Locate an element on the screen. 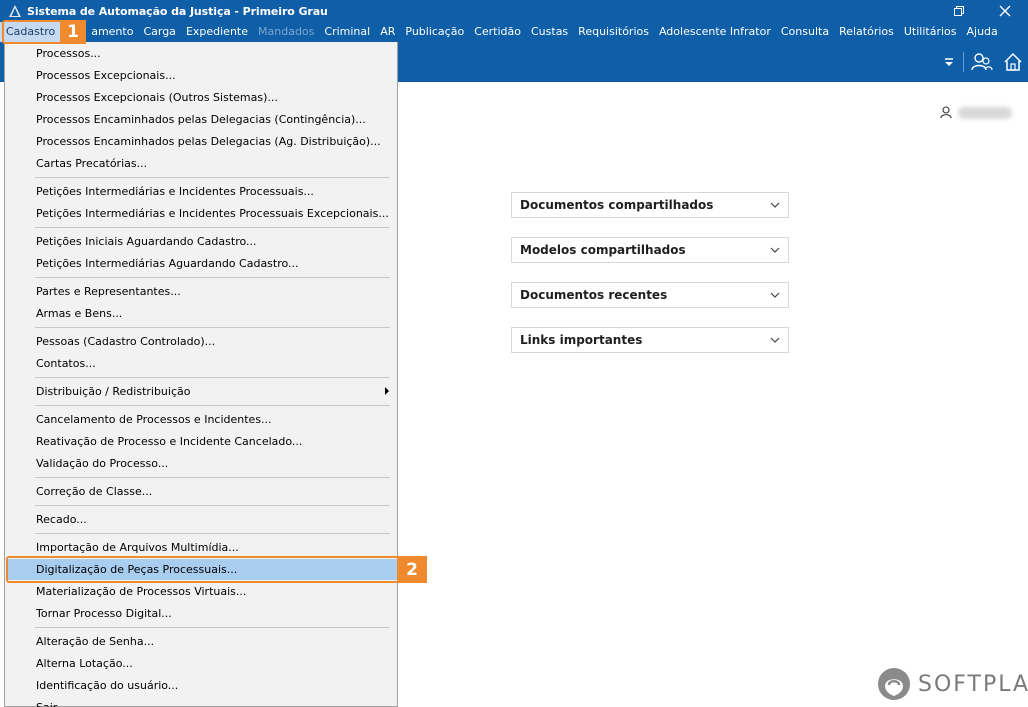 The image size is (1028, 707). menu-mandados: Mandados is located at coordinates (286, 31).